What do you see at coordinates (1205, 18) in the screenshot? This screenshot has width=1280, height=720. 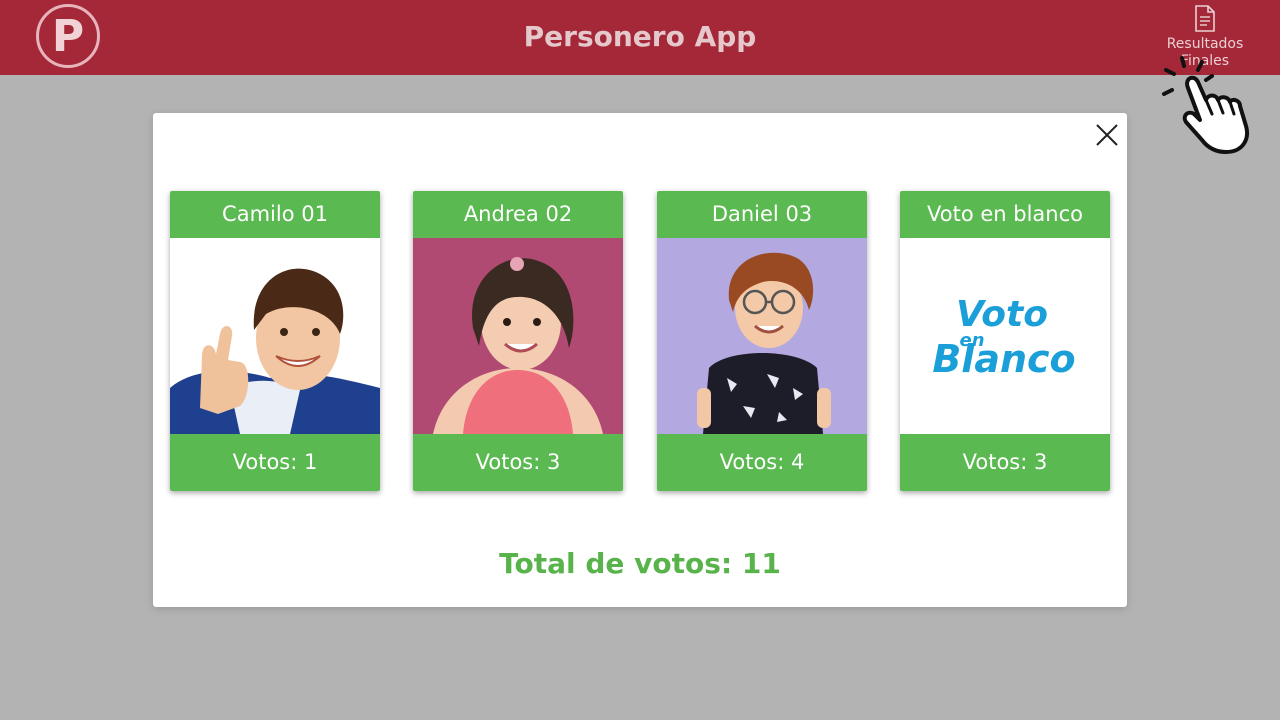 I see `document-icon` at bounding box center [1205, 18].